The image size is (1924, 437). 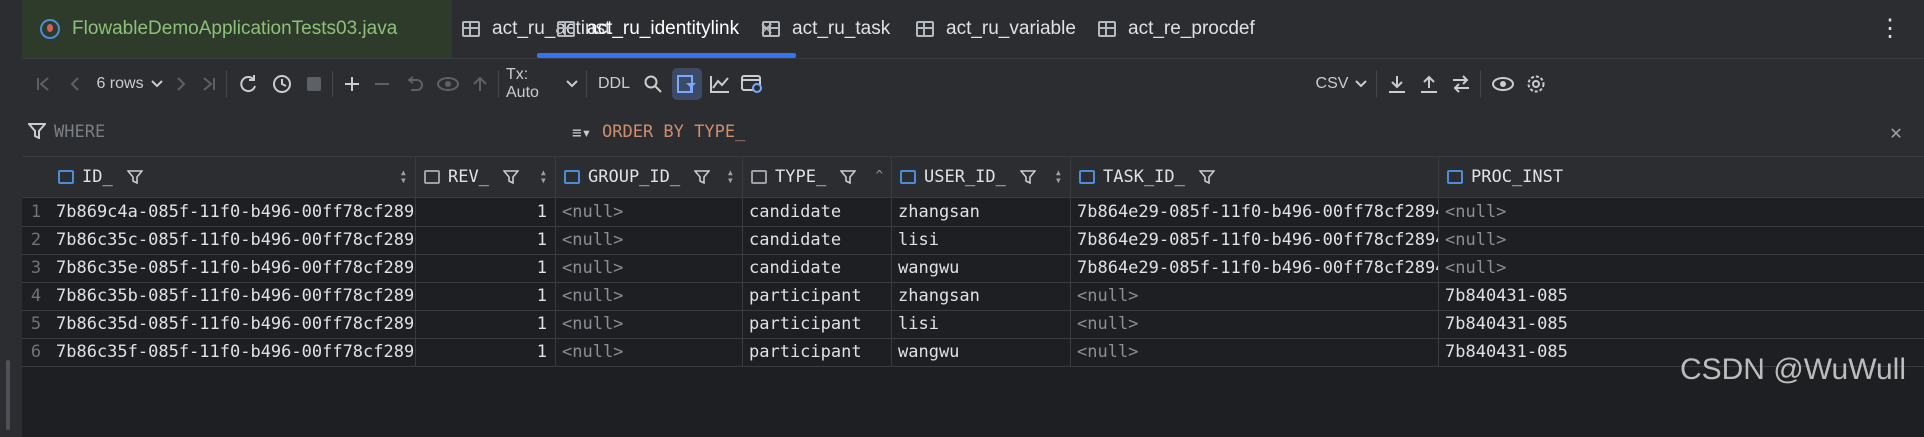 I want to click on tab-act-ru-identitylink: act_ru_identitylink ✕, so click(x=667, y=29).